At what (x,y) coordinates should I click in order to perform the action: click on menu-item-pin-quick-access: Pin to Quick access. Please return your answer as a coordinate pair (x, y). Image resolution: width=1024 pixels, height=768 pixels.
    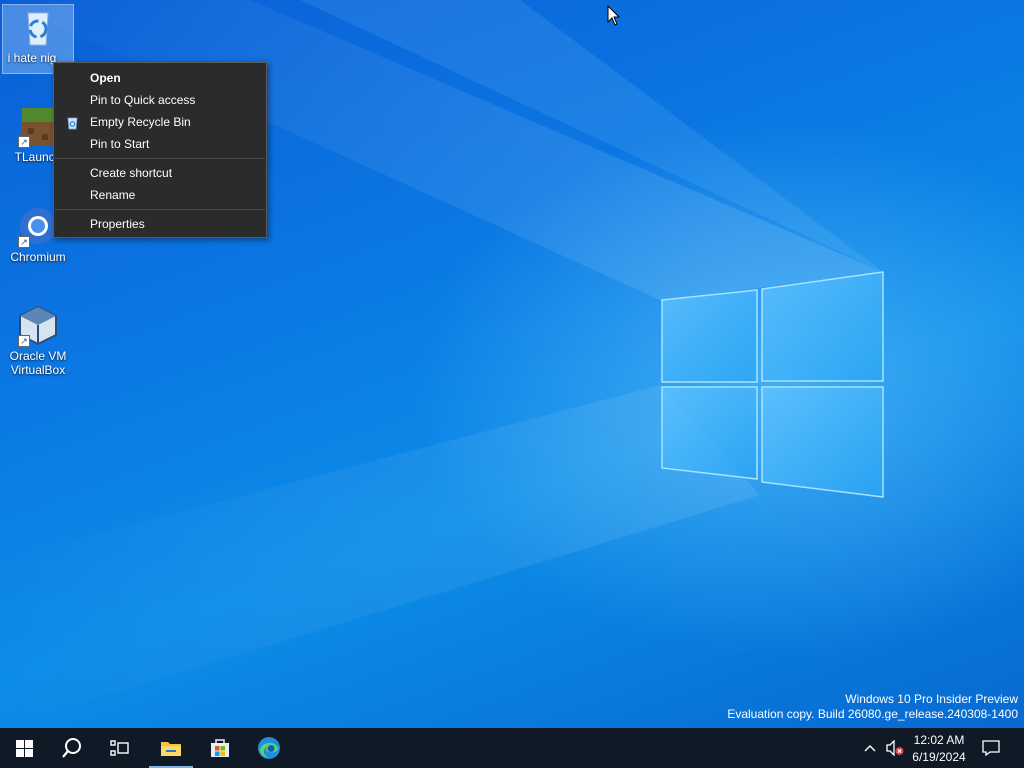
    Looking at the image, I should click on (160, 100).